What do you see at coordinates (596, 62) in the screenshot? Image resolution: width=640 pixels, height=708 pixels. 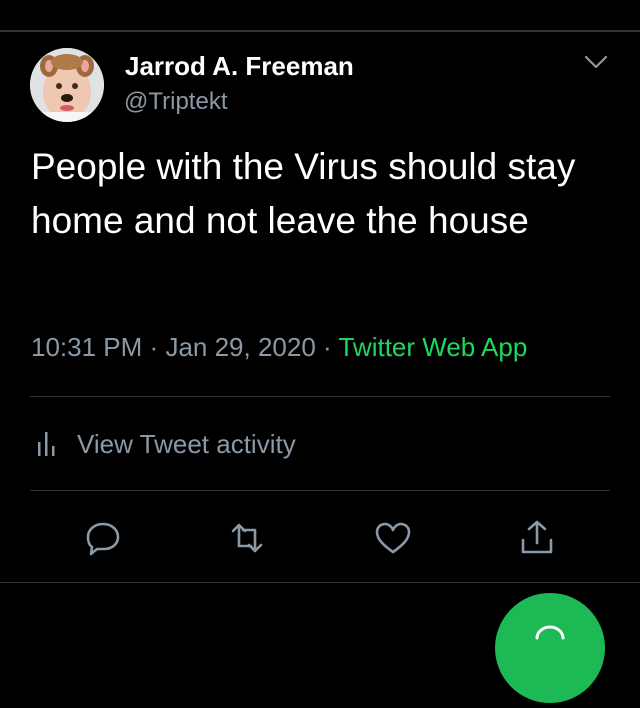 I see `chevron-down-icon` at bounding box center [596, 62].